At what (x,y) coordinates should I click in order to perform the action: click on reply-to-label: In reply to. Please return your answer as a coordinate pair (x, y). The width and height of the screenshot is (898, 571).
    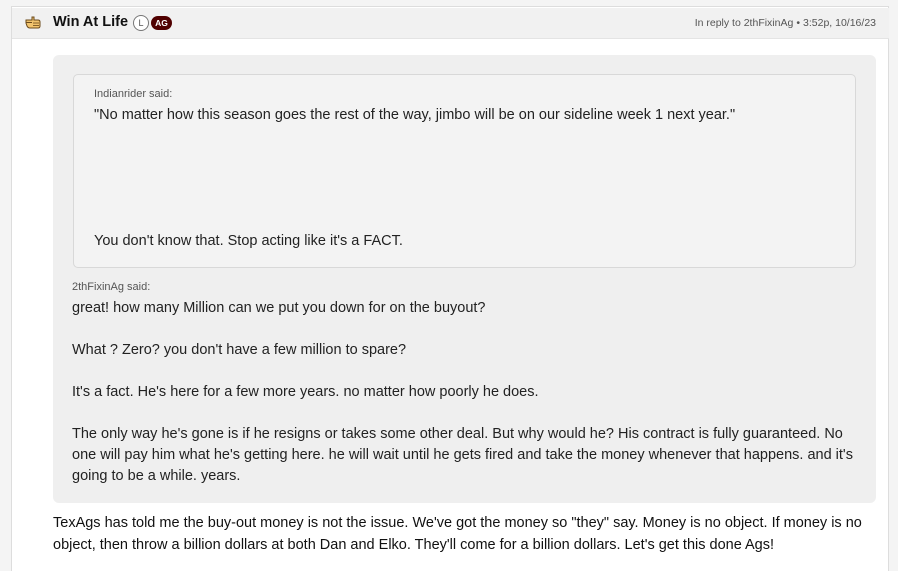
    Looking at the image, I should click on (717, 23).